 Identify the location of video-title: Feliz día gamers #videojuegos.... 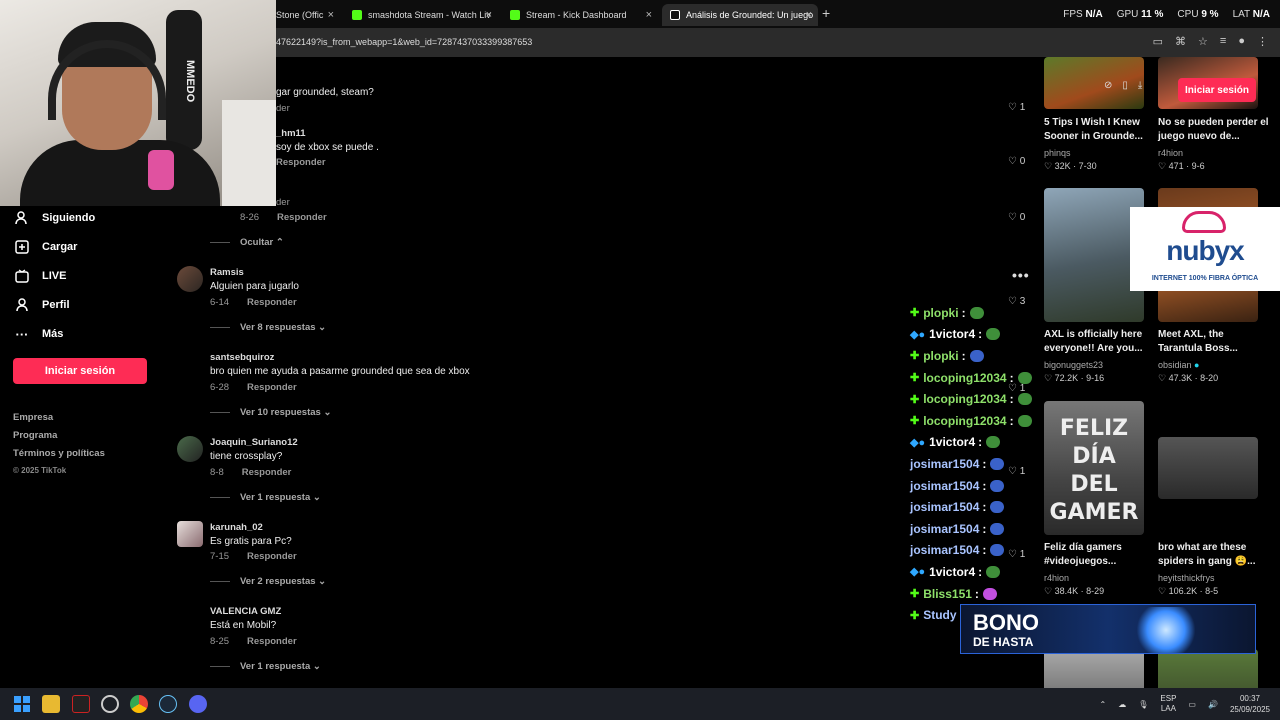
(1100, 555).